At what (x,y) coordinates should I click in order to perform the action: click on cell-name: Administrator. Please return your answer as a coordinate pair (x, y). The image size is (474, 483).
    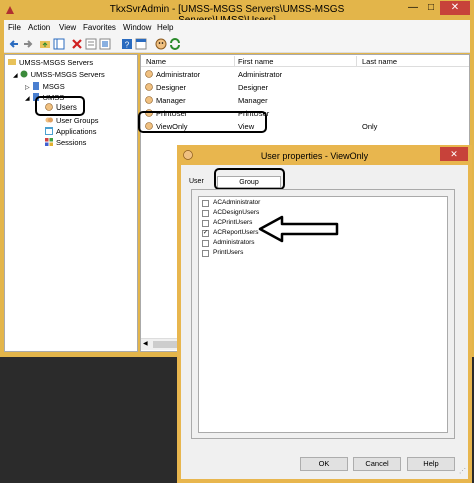
    Looking at the image, I should click on (178, 74).